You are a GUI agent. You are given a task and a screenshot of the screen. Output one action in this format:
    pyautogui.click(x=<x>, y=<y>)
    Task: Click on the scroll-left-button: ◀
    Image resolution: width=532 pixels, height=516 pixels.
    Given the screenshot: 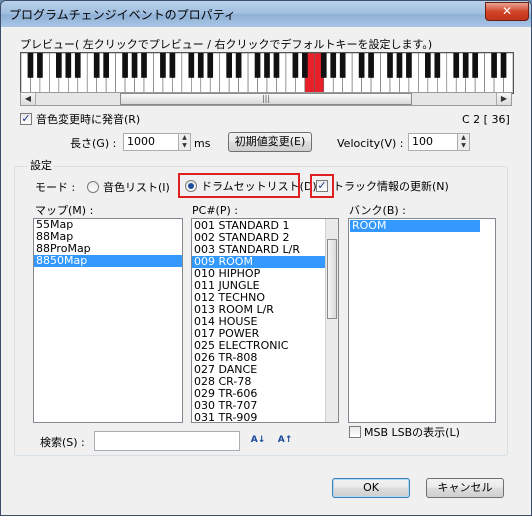 What is the action you would take?
    pyautogui.click(x=28, y=99)
    